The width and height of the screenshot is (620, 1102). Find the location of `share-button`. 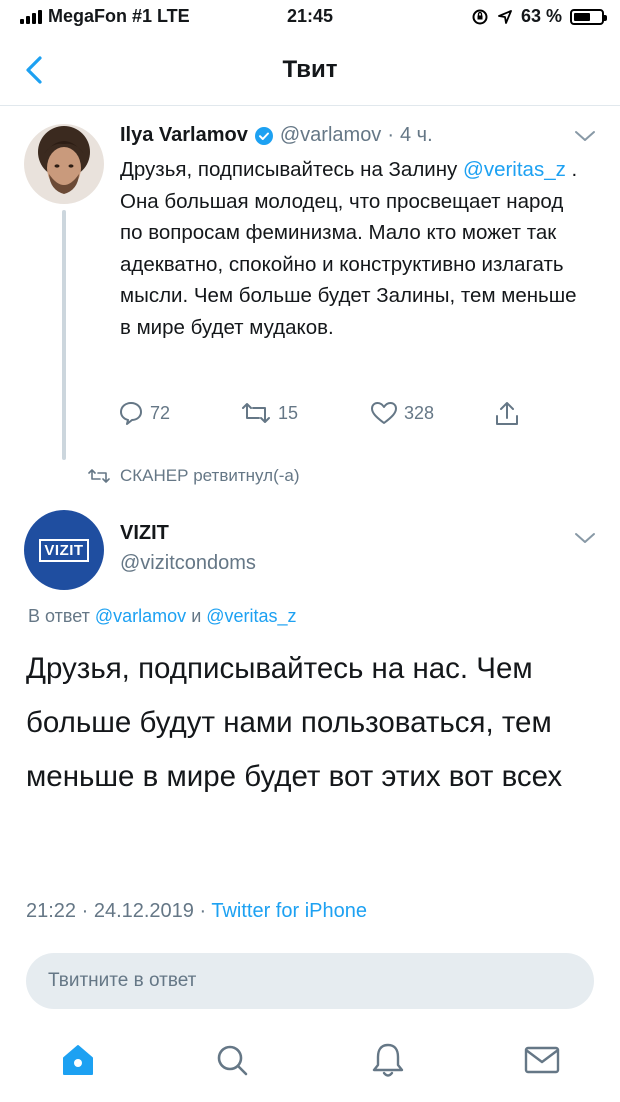

share-button is located at coordinates (507, 414).